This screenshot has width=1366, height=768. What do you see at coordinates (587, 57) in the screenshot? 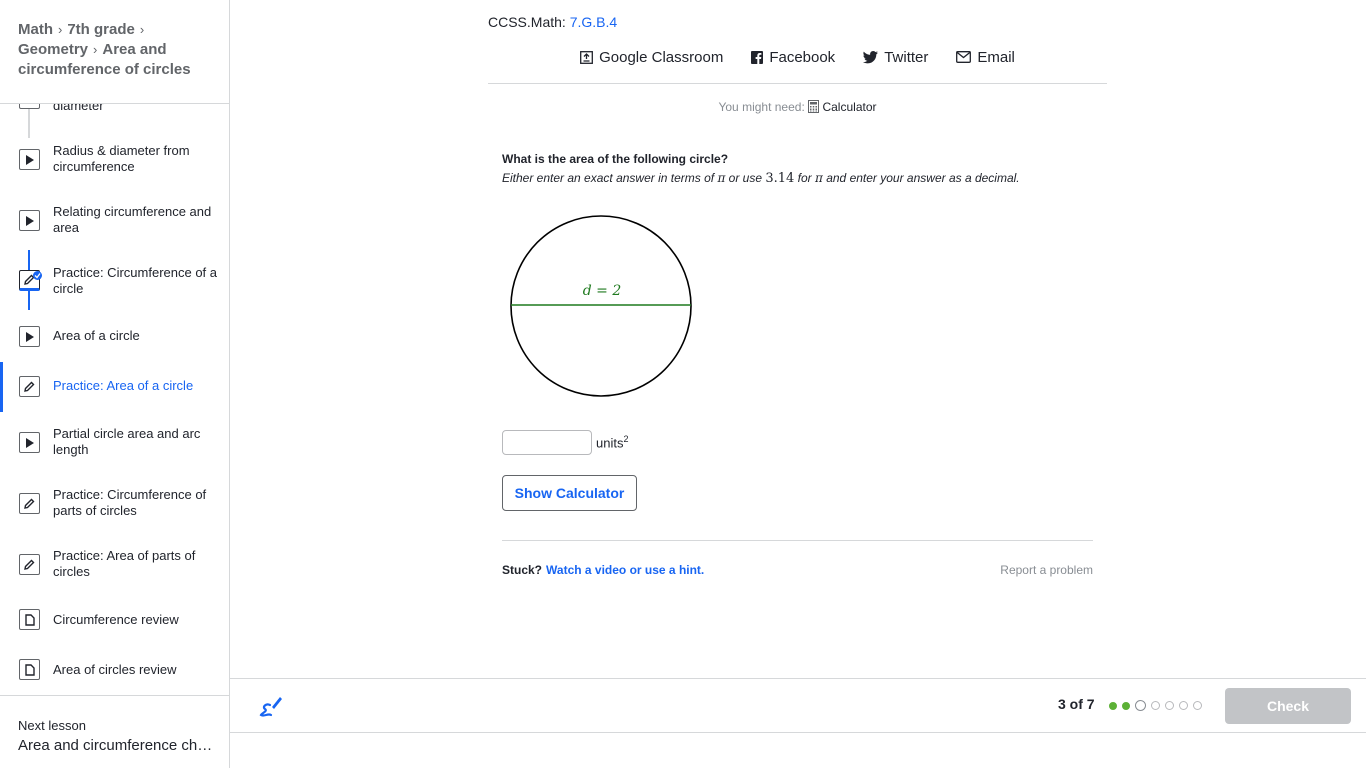
I see `google-classroom-icon` at bounding box center [587, 57].